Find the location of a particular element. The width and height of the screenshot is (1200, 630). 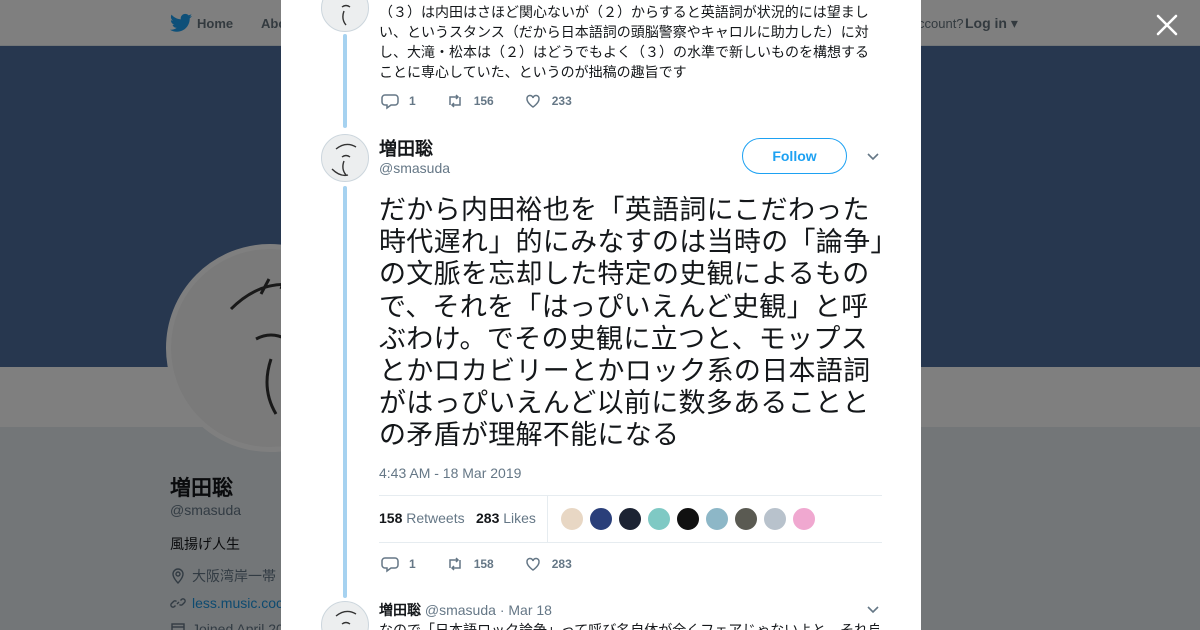

retweet-count: 158 is located at coordinates (483, 564).